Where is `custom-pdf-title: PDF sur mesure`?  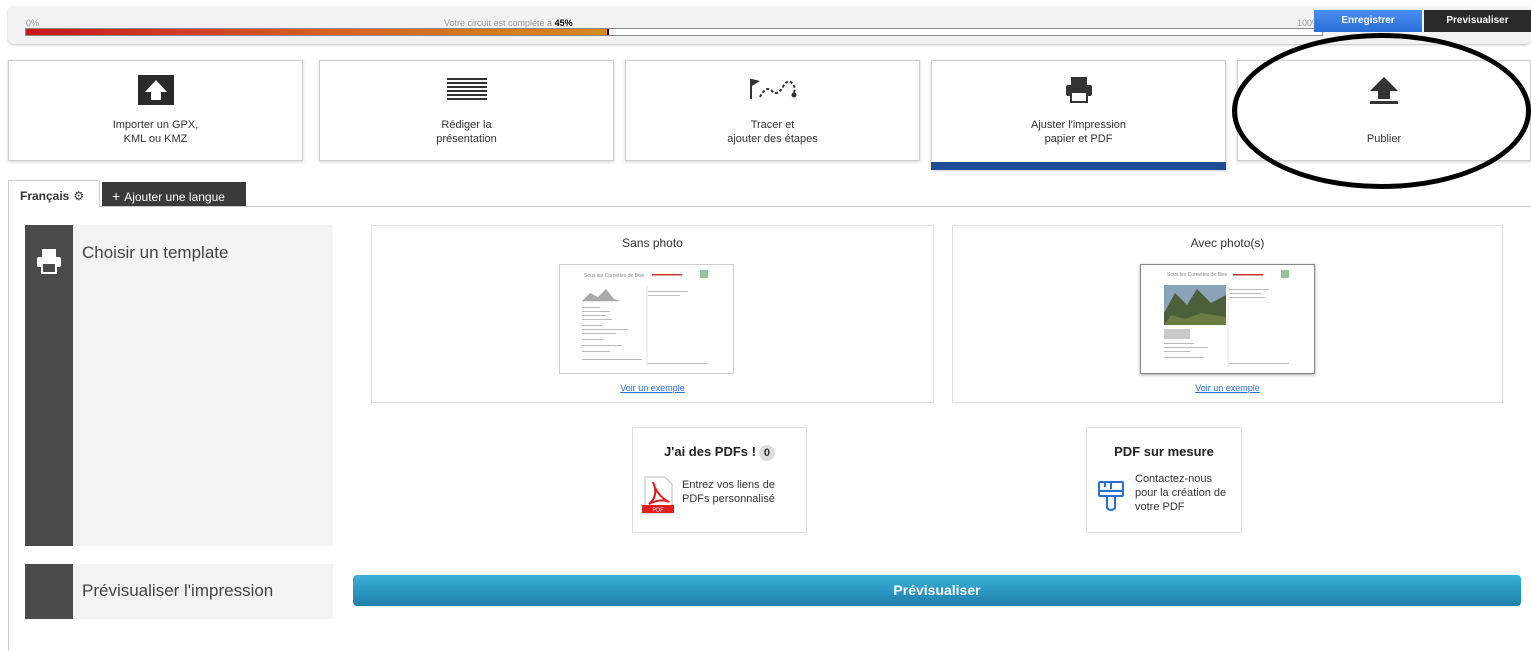 custom-pdf-title: PDF sur mesure is located at coordinates (1164, 451).